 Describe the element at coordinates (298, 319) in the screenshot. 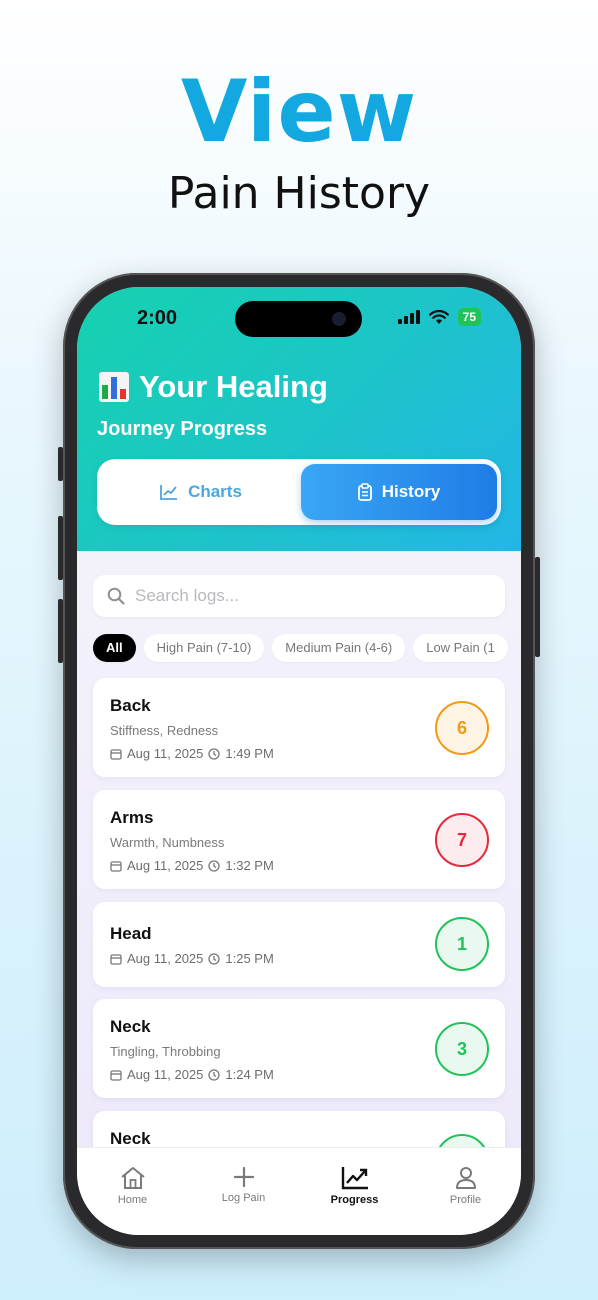

I see `dynamic-island` at that location.